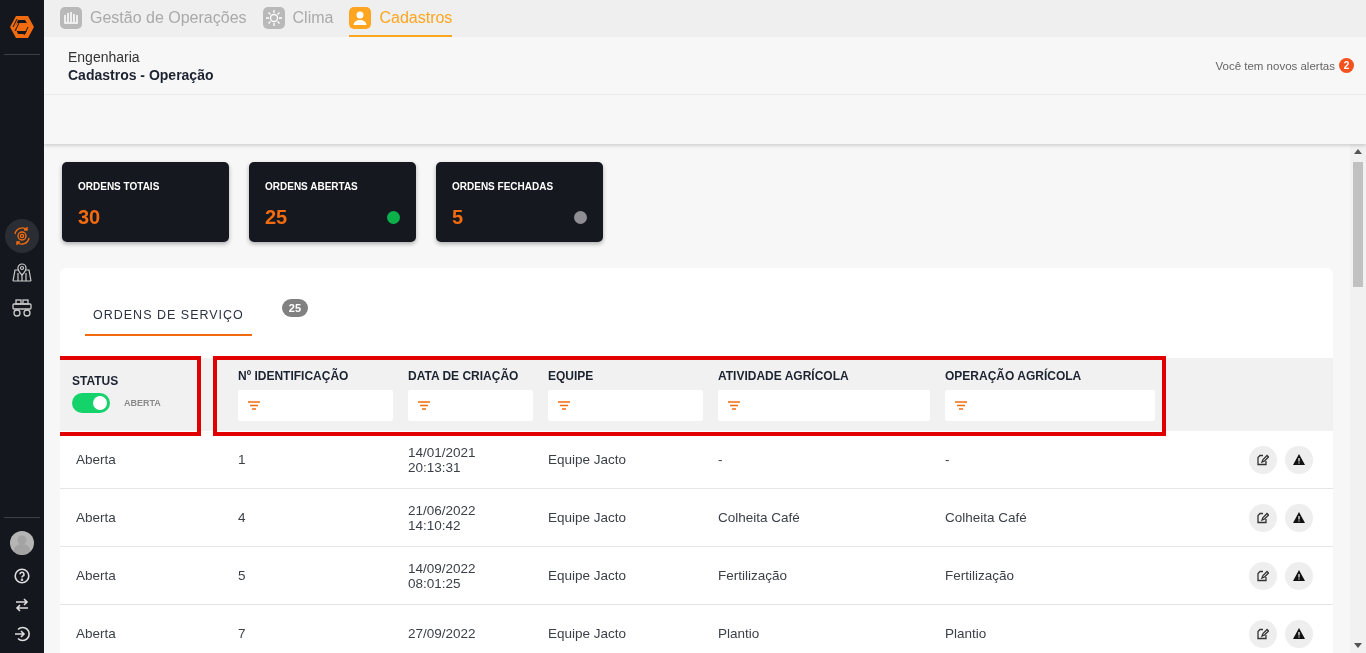 The width and height of the screenshot is (1366, 653). I want to click on table-cell: 5, so click(242, 575).